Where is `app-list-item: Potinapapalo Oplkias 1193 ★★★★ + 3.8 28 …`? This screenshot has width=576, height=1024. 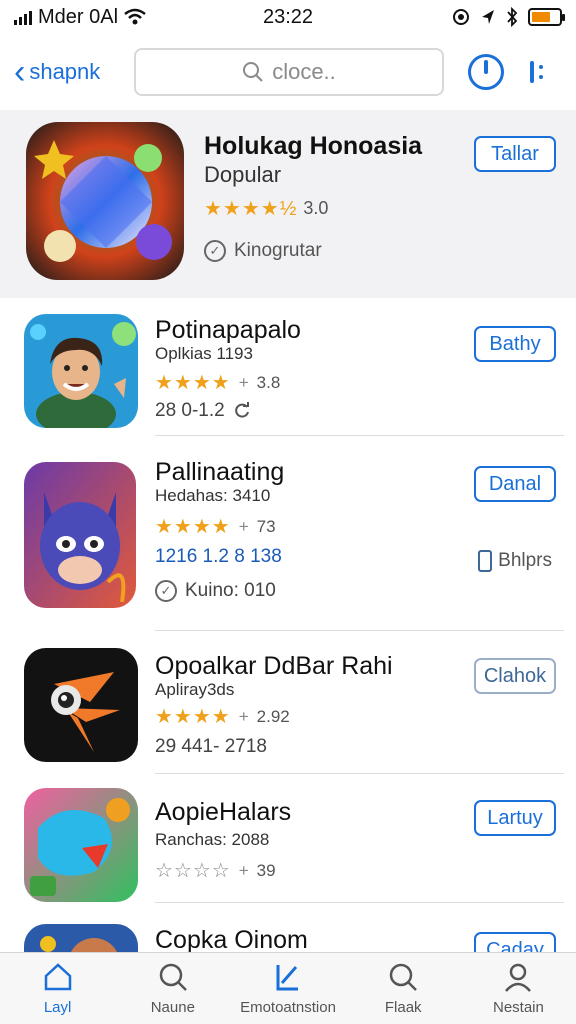 app-list-item: Potinapapalo Oplkias 1193 ★★★★ + 3.8 28 … is located at coordinates (288, 368).